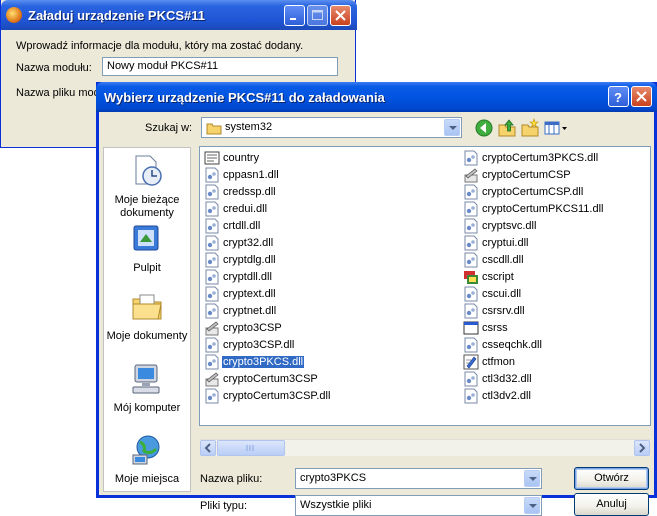 This screenshot has height=516, width=657. I want to click on scroll-right-button, so click(642, 448).